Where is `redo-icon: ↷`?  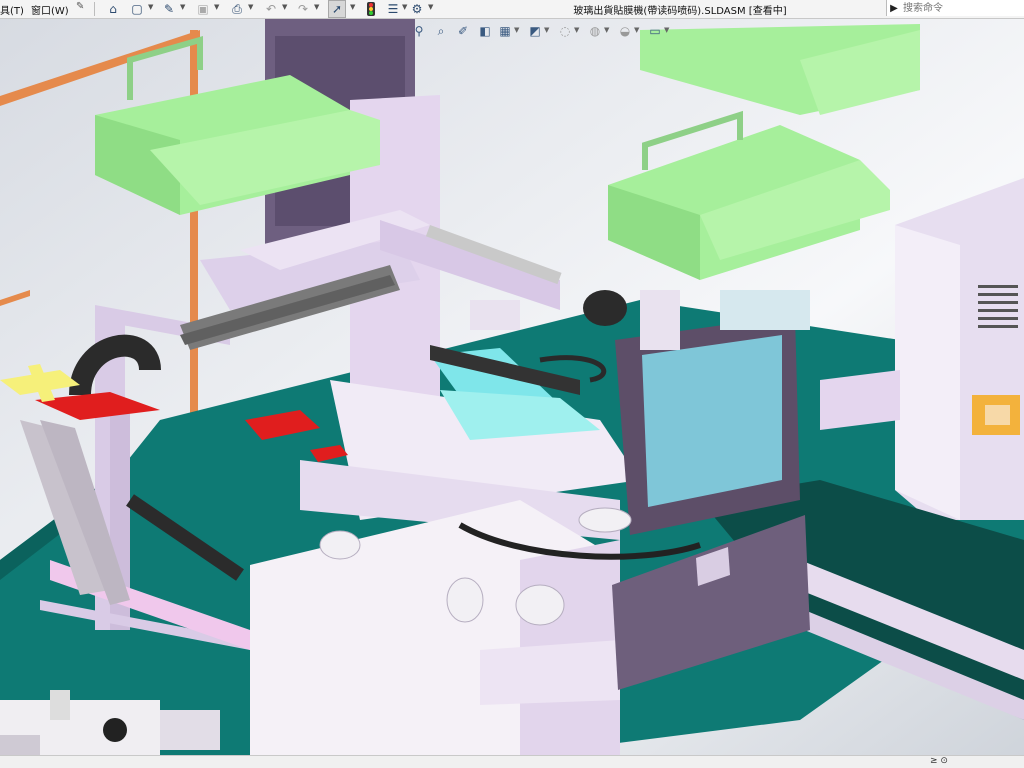
redo-icon: ↷ is located at coordinates (303, 9).